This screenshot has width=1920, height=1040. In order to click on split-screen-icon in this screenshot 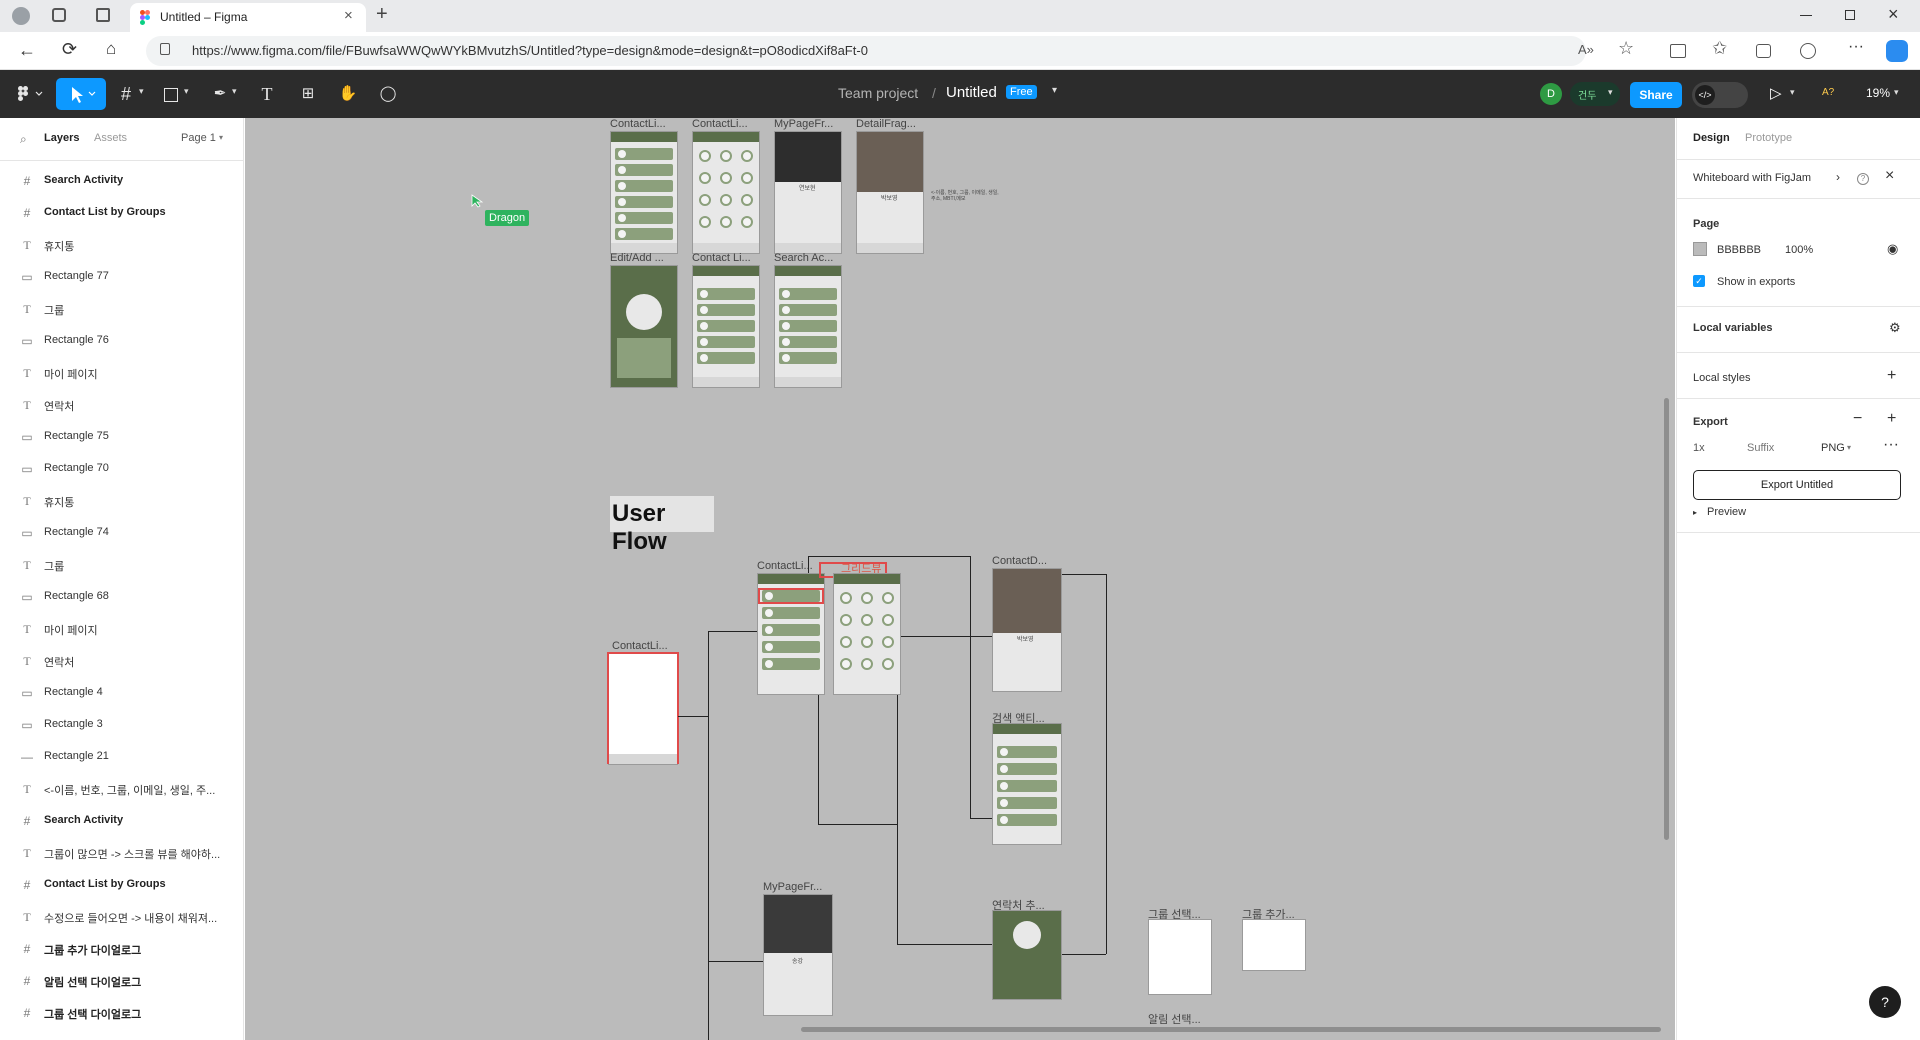, I will do `click(1678, 51)`.